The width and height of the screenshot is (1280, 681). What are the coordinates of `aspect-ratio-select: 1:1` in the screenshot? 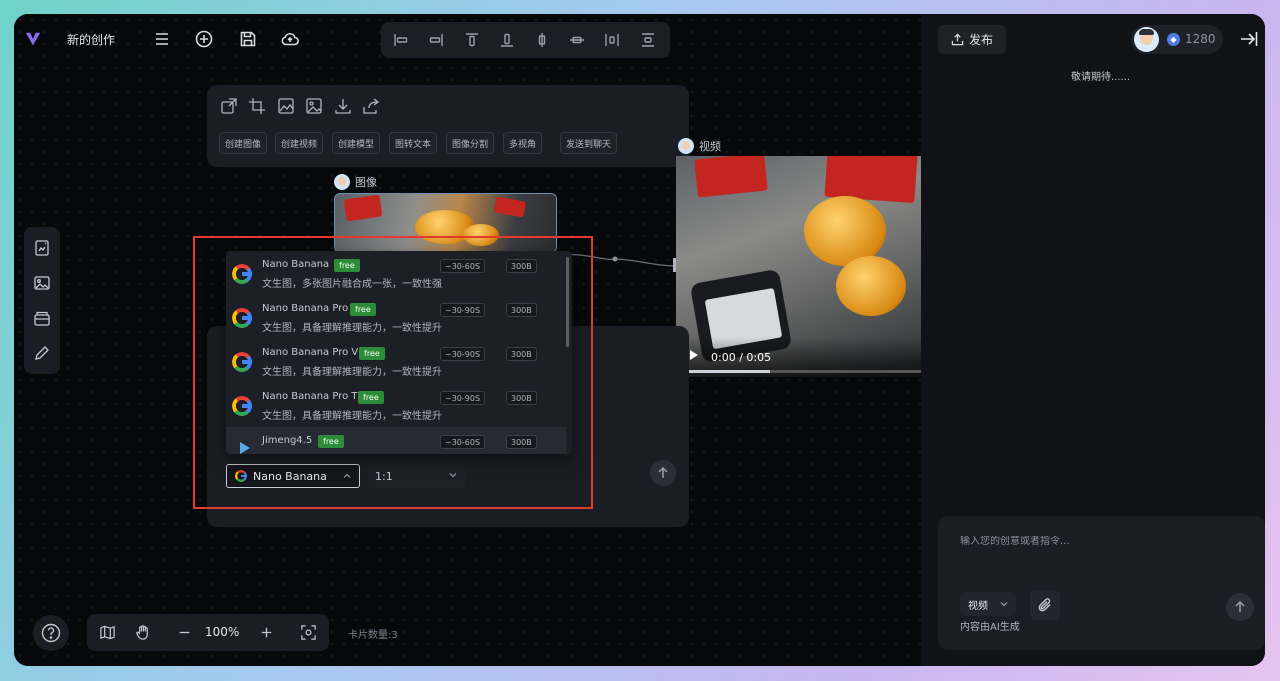 It's located at (416, 476).